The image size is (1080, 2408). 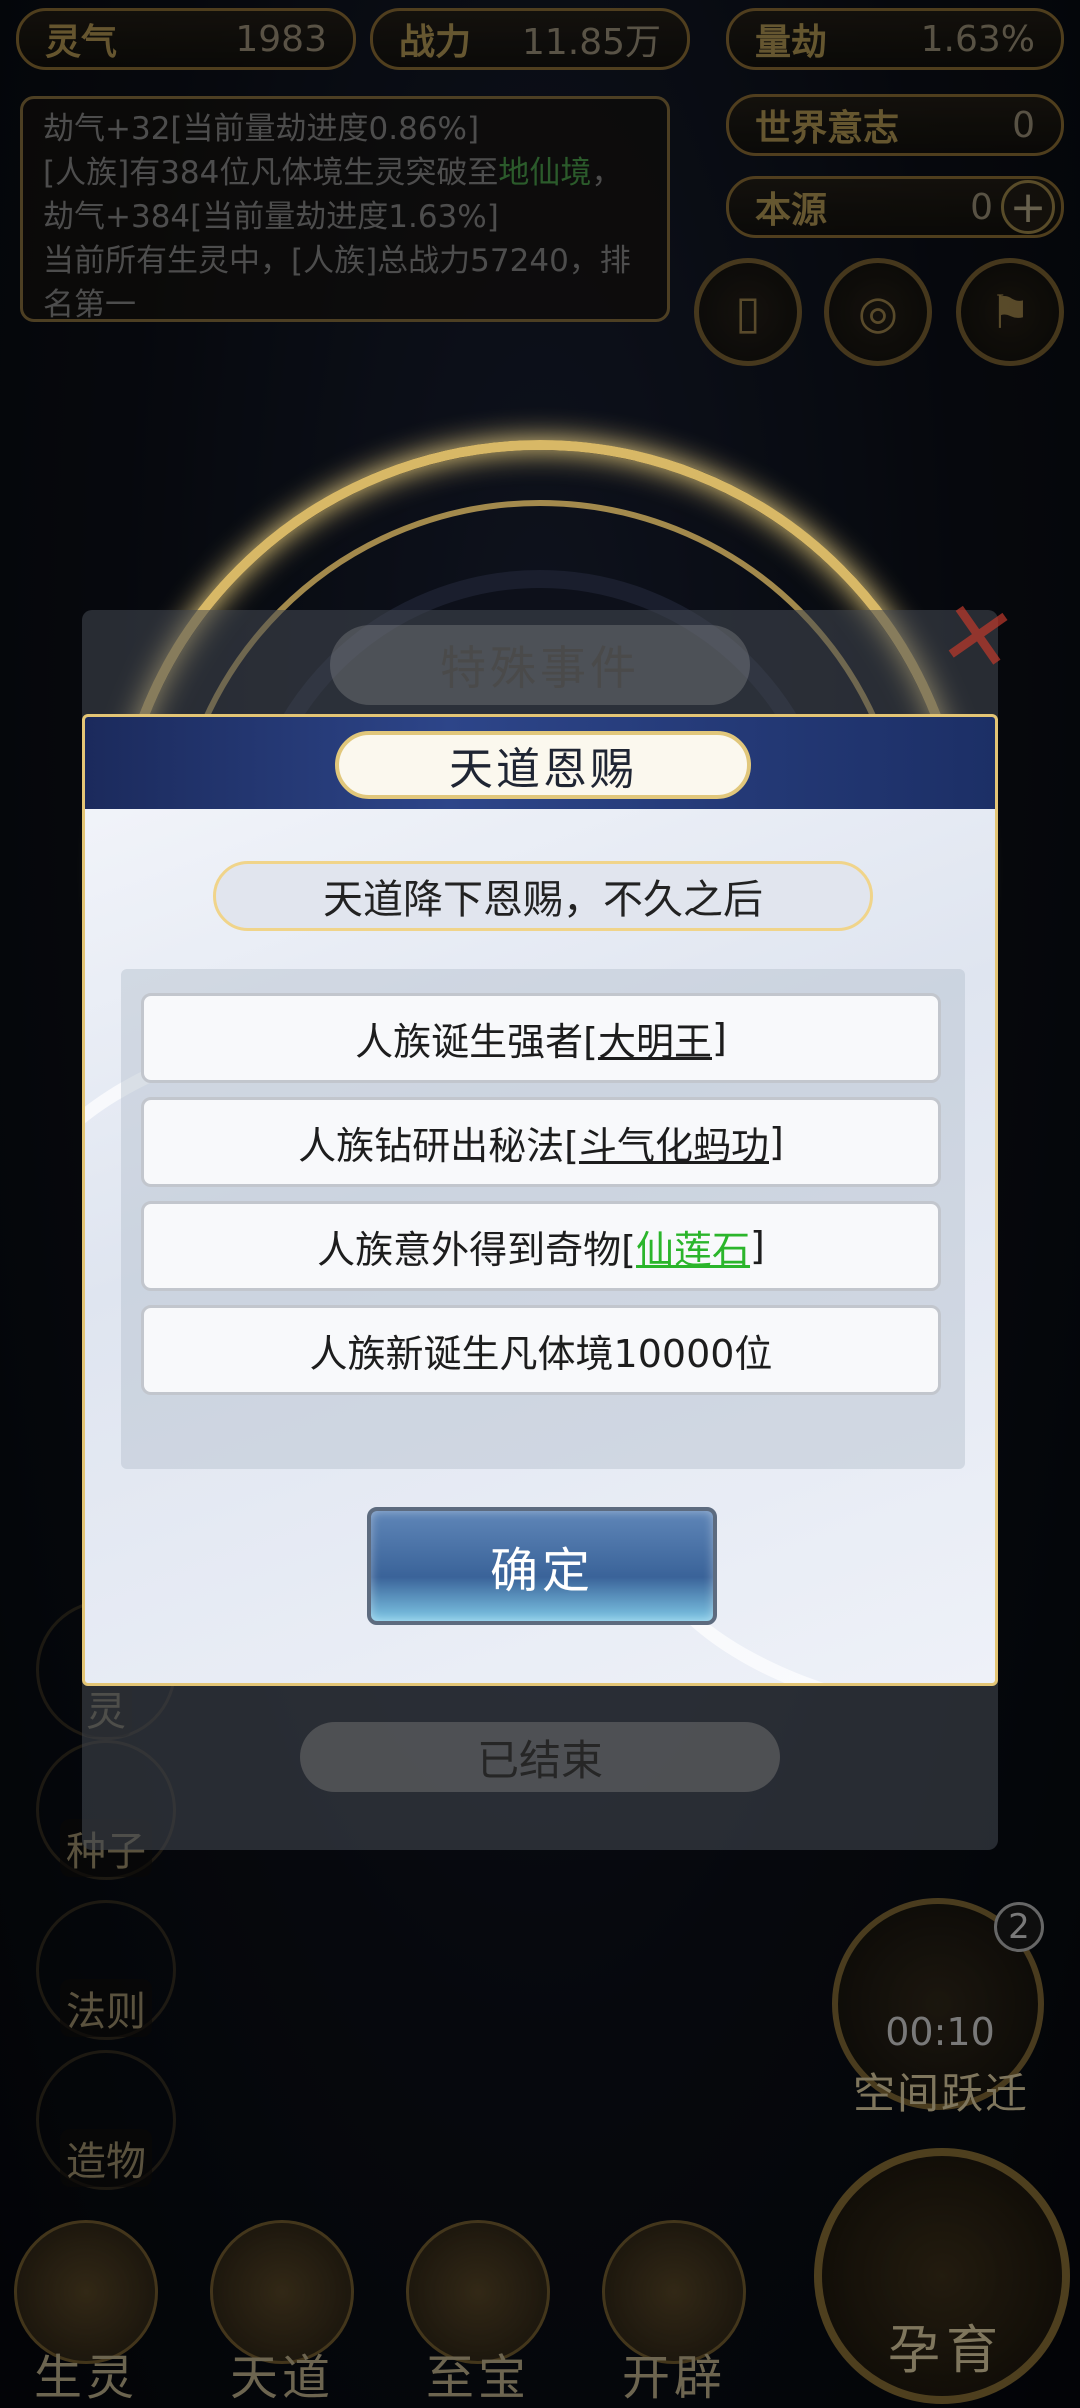 I want to click on reward-text: 人族钻研出秘法[, so click(x=438, y=1145).